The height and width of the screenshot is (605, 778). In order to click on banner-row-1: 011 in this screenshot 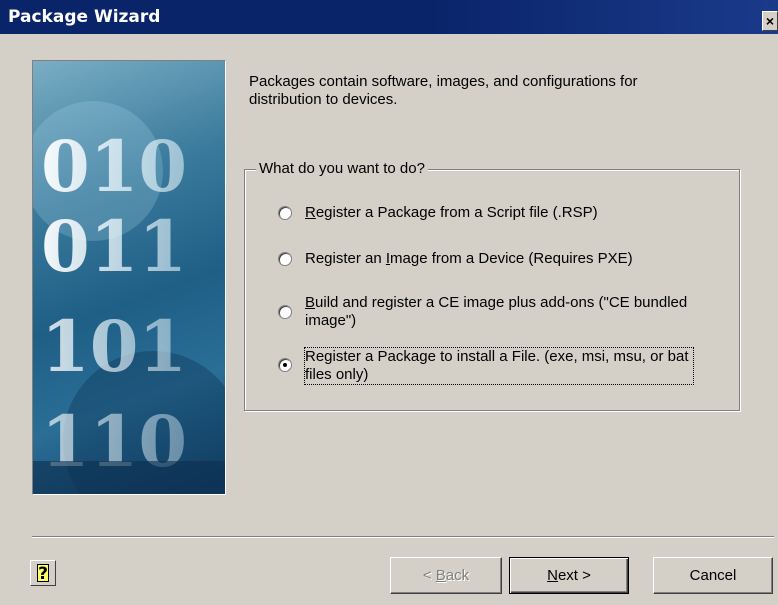, I will do `click(114, 246)`.